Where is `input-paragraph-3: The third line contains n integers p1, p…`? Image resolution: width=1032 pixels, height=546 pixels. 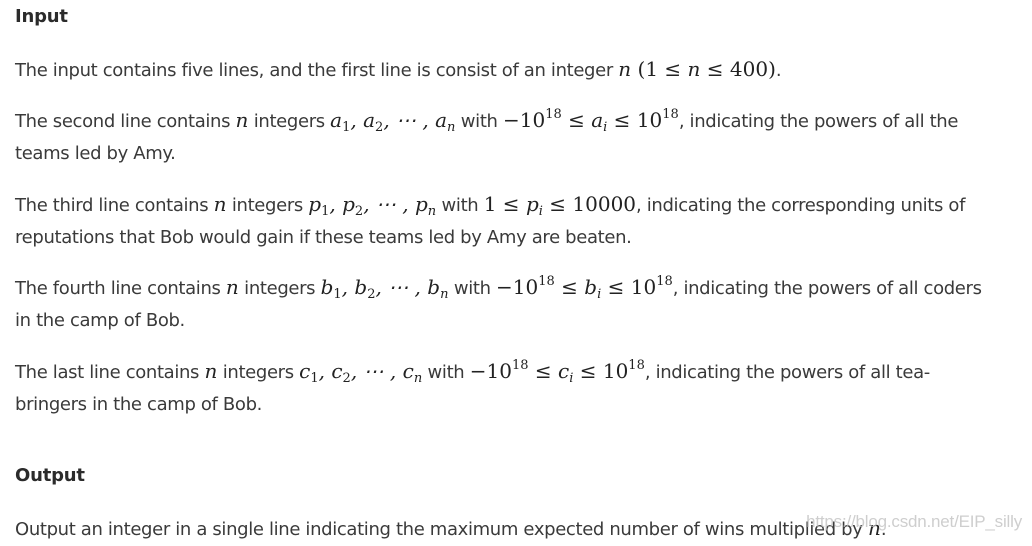 input-paragraph-3: The third line contains n integers p1, p… is located at coordinates (490, 221).